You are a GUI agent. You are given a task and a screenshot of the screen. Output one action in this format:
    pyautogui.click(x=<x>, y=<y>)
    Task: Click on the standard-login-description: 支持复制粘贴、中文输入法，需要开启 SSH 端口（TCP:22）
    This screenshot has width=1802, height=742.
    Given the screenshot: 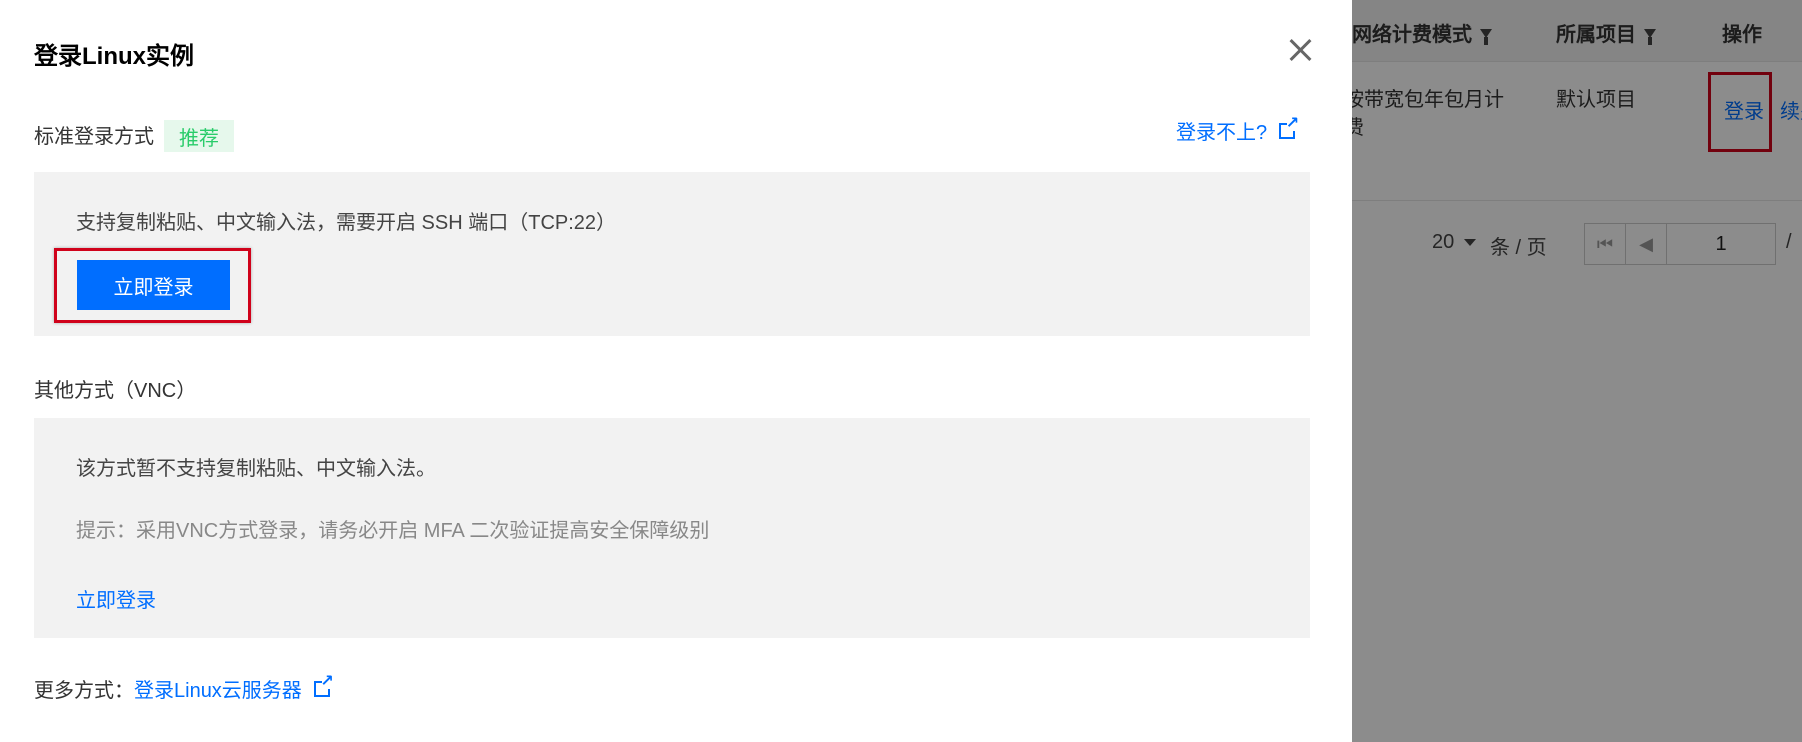 What is the action you would take?
    pyautogui.click(x=346, y=223)
    